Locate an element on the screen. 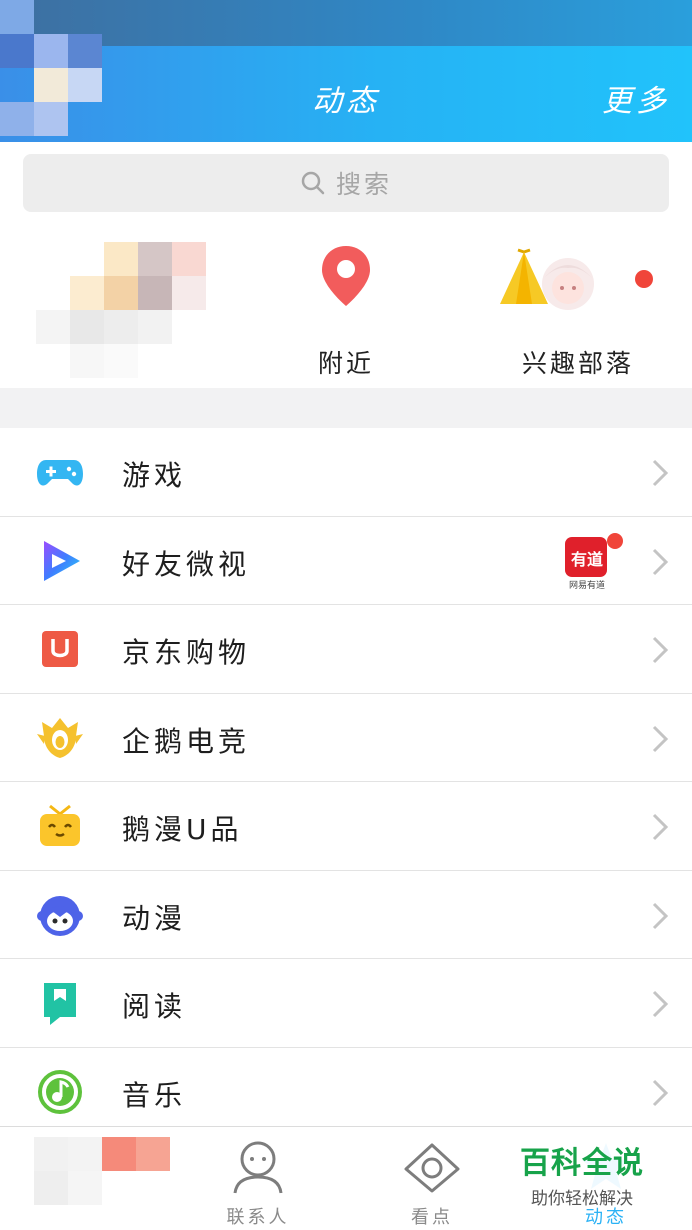  tab-watch: 看点 is located at coordinates (432, 1182).